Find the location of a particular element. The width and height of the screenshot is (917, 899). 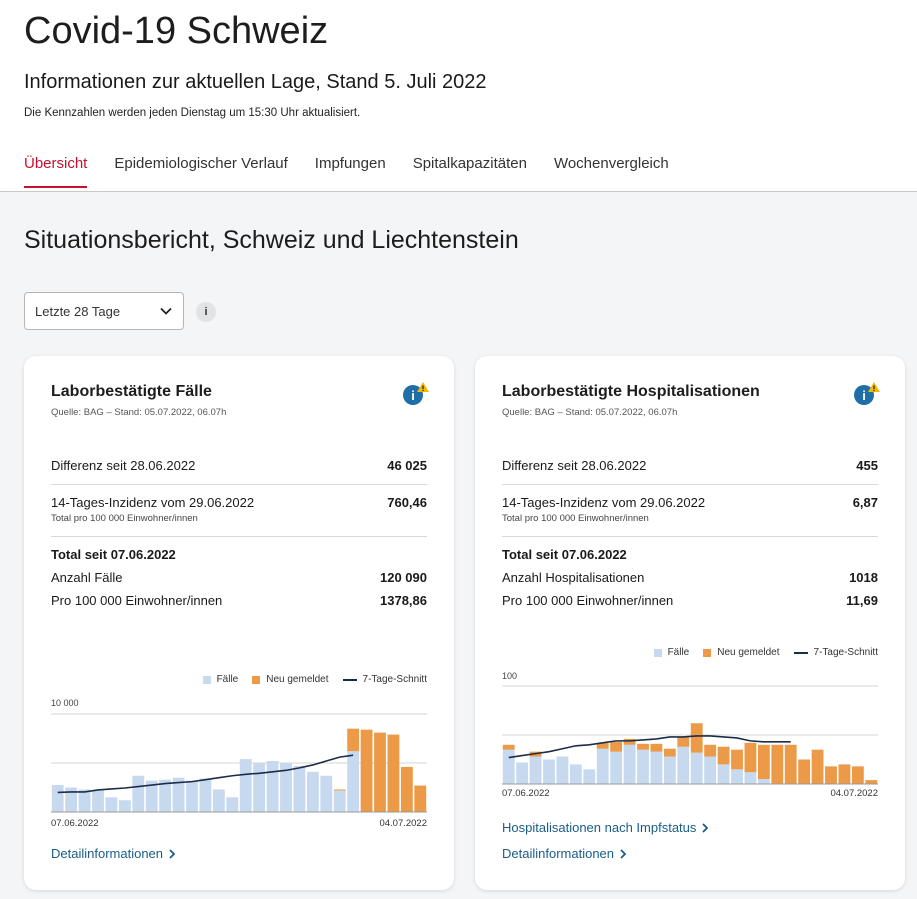

metric-label: Anzahl Fälle is located at coordinates (87, 577).